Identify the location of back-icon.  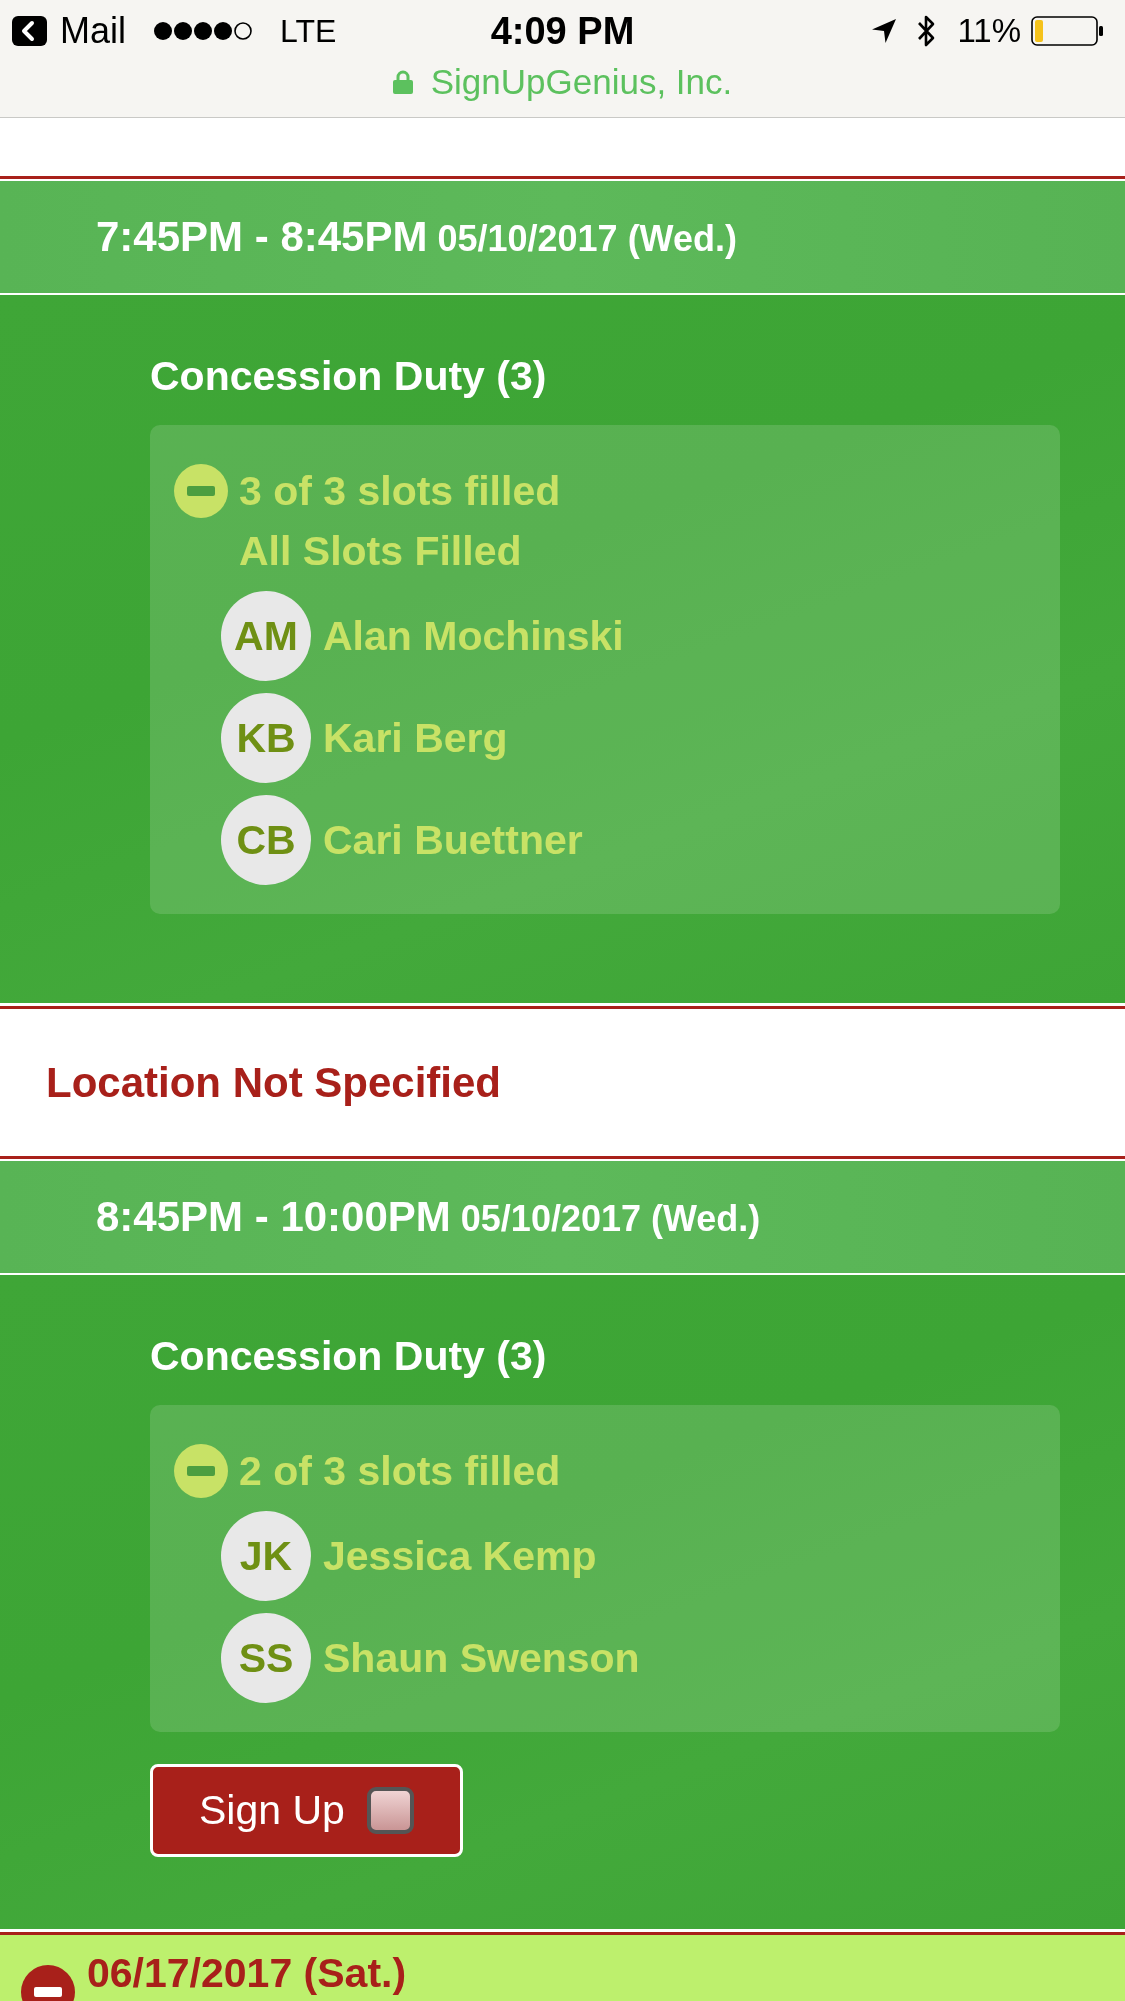
(29, 31).